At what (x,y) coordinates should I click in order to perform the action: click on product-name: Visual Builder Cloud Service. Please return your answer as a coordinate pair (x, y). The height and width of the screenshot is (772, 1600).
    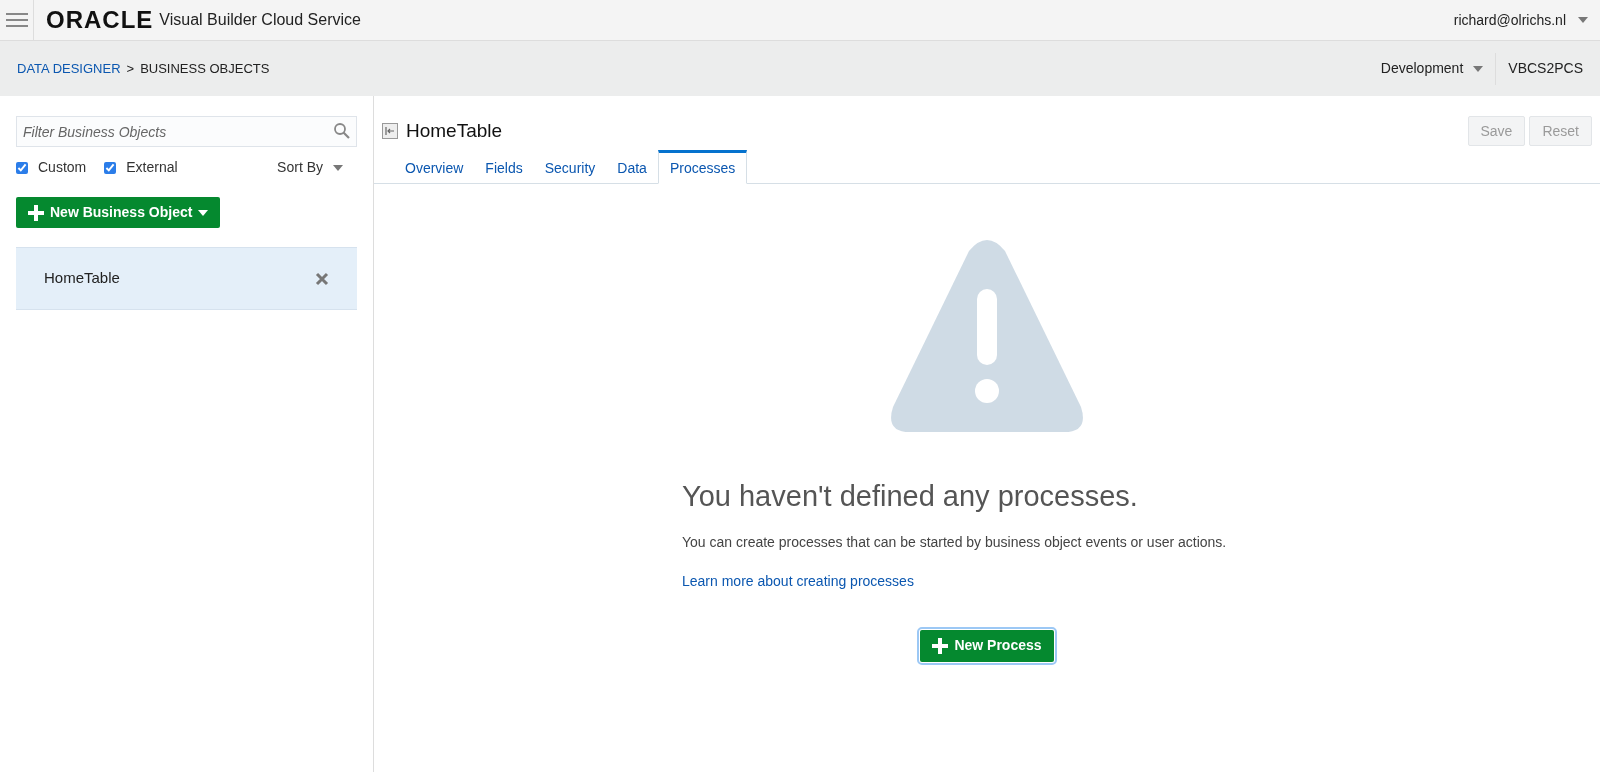
    Looking at the image, I should click on (260, 20).